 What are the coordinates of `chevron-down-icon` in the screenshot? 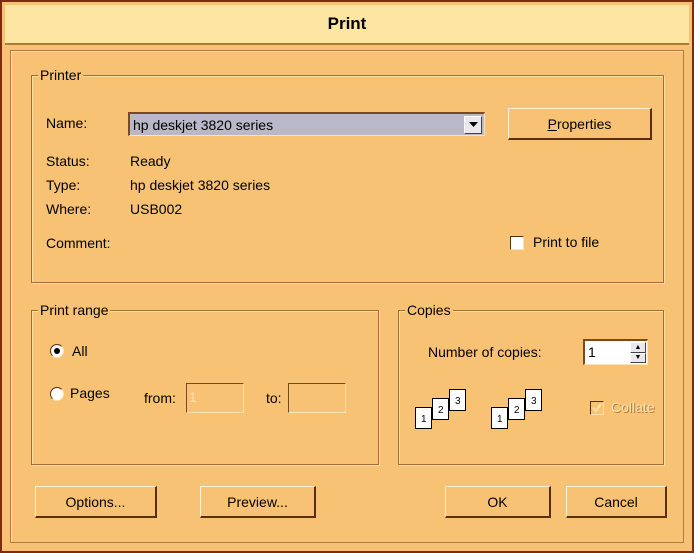 It's located at (473, 124).